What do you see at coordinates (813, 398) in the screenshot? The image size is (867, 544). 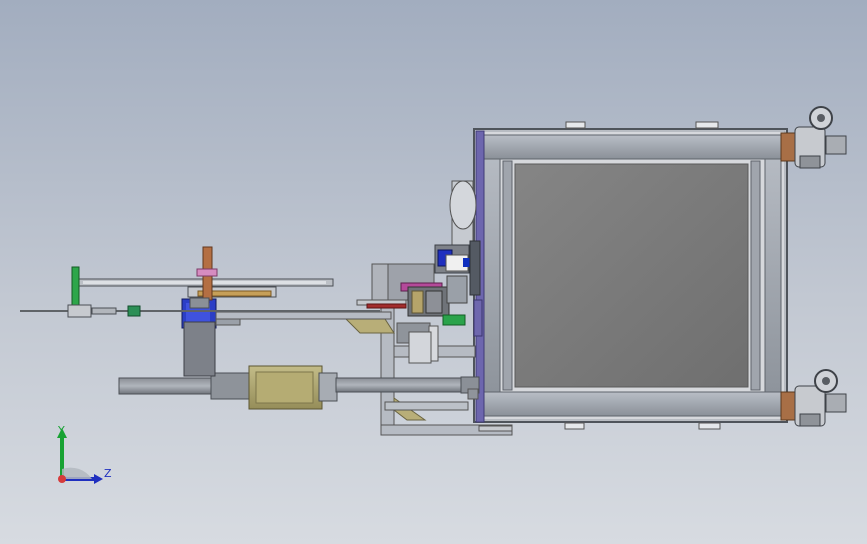 I see `caster-wheel-bottom` at bounding box center [813, 398].